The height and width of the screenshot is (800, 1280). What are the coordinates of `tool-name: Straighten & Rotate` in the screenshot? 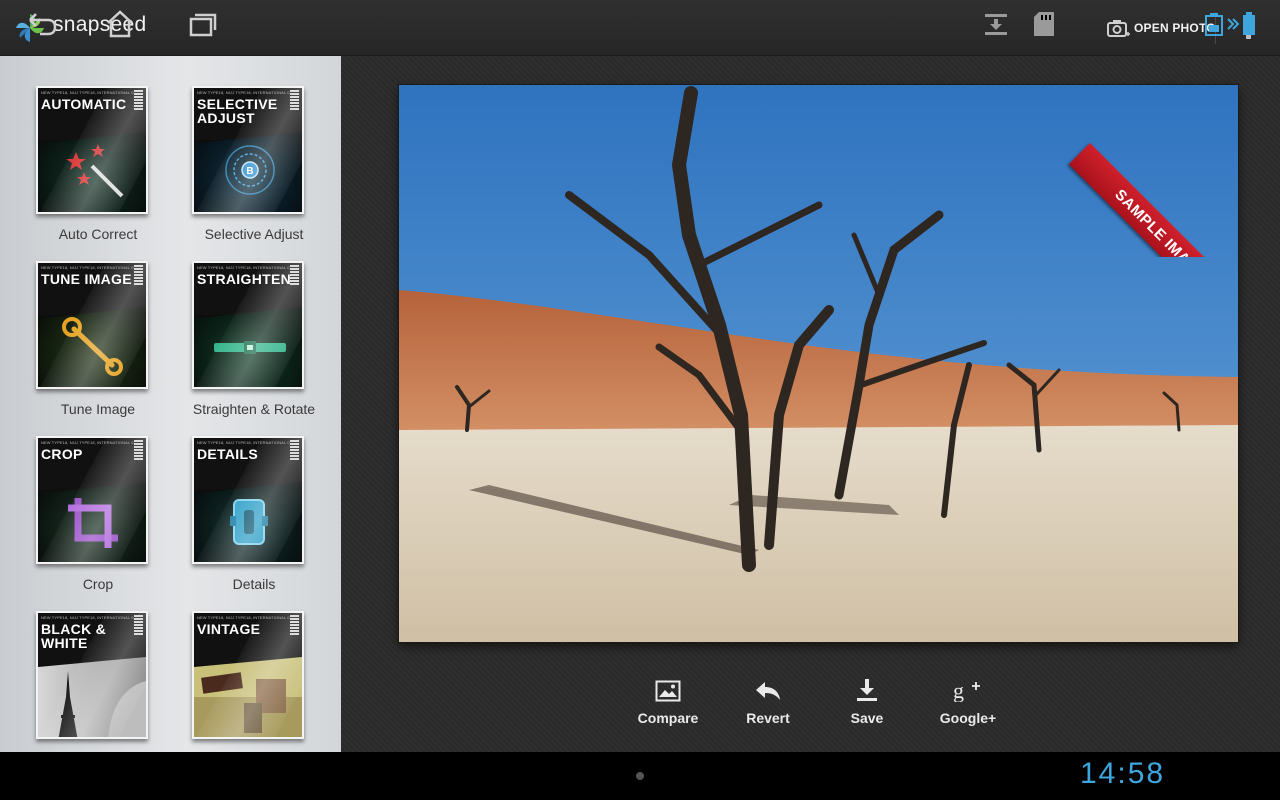 It's located at (254, 409).